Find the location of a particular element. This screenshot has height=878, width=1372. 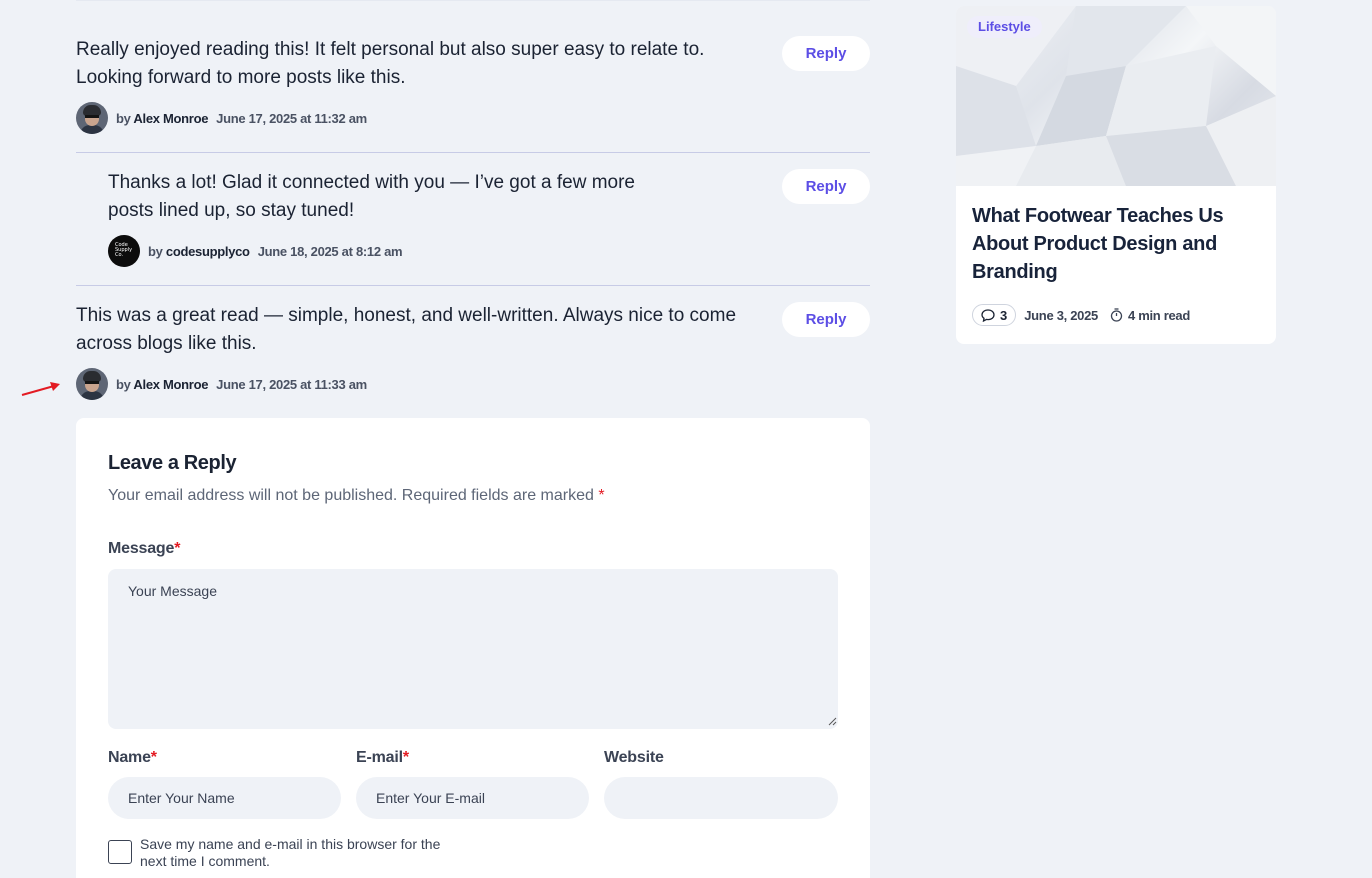

comment-date: June 17, 2025 at 11:32 am is located at coordinates (291, 118).